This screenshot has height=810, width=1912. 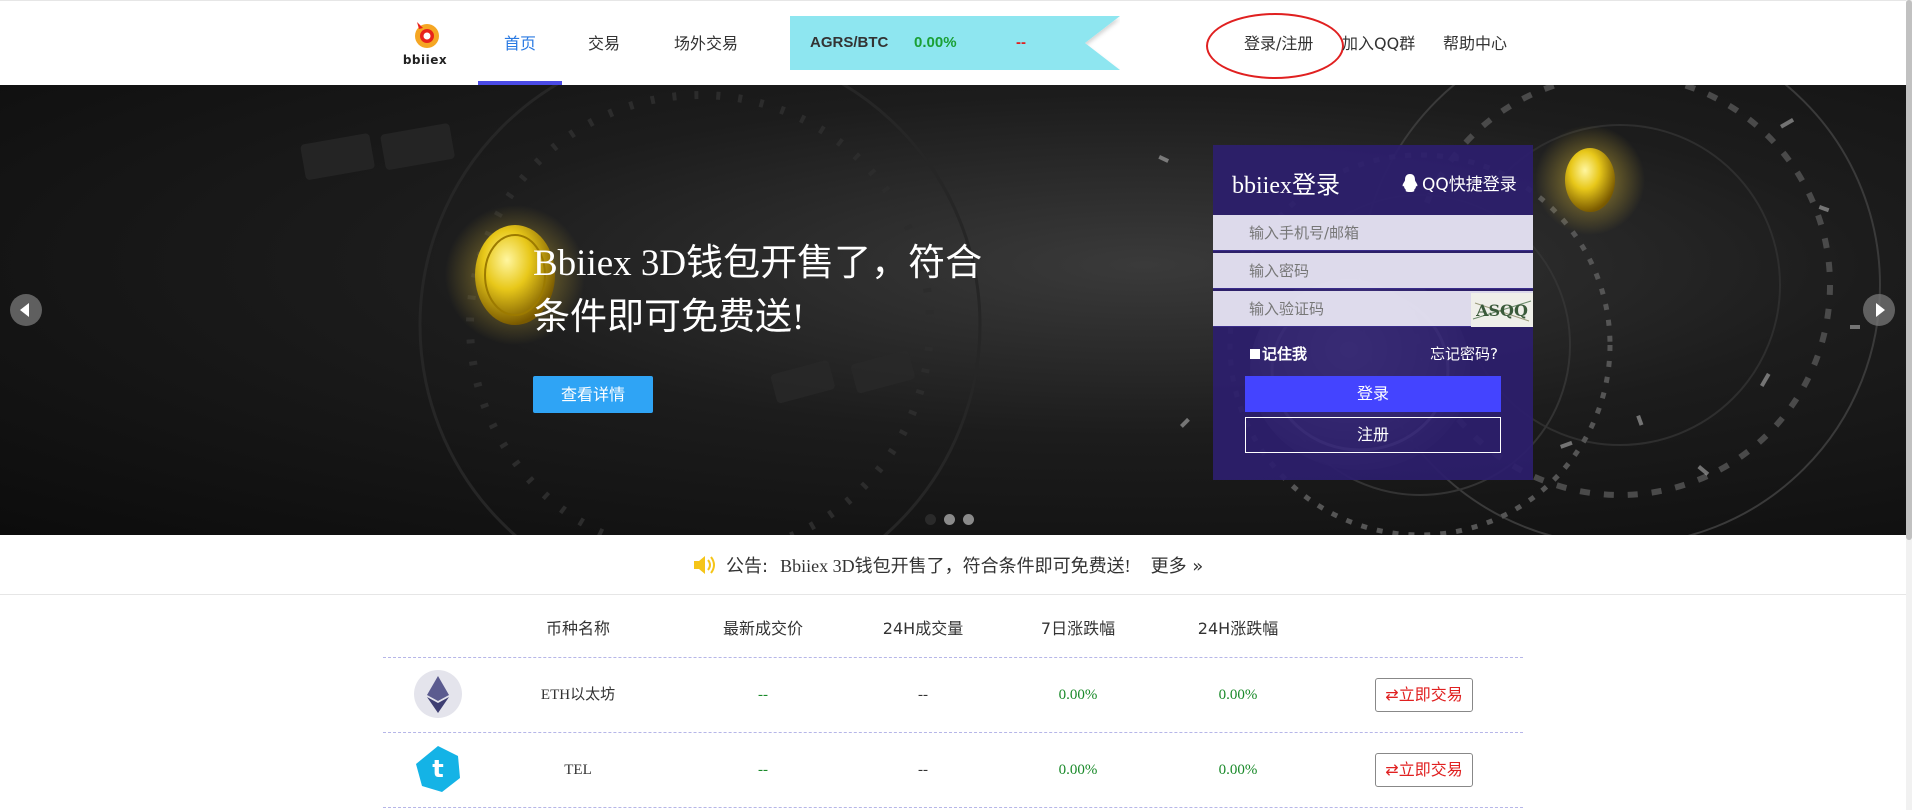 I want to click on logo-icon, so click(x=427, y=35).